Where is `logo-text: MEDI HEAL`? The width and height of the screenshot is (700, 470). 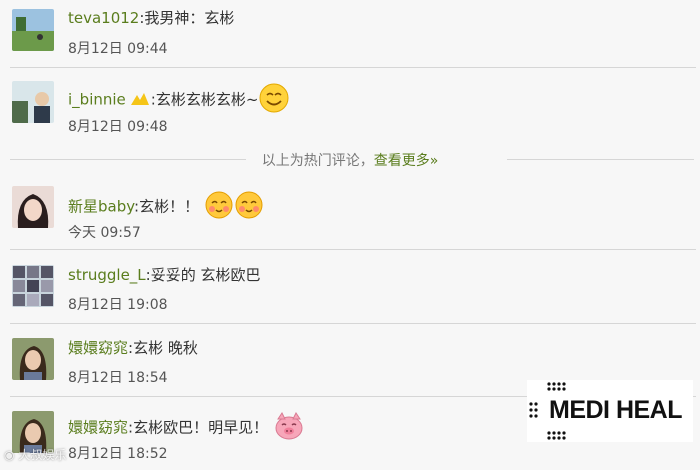
logo-text: MEDI HEAL is located at coordinates (616, 410).